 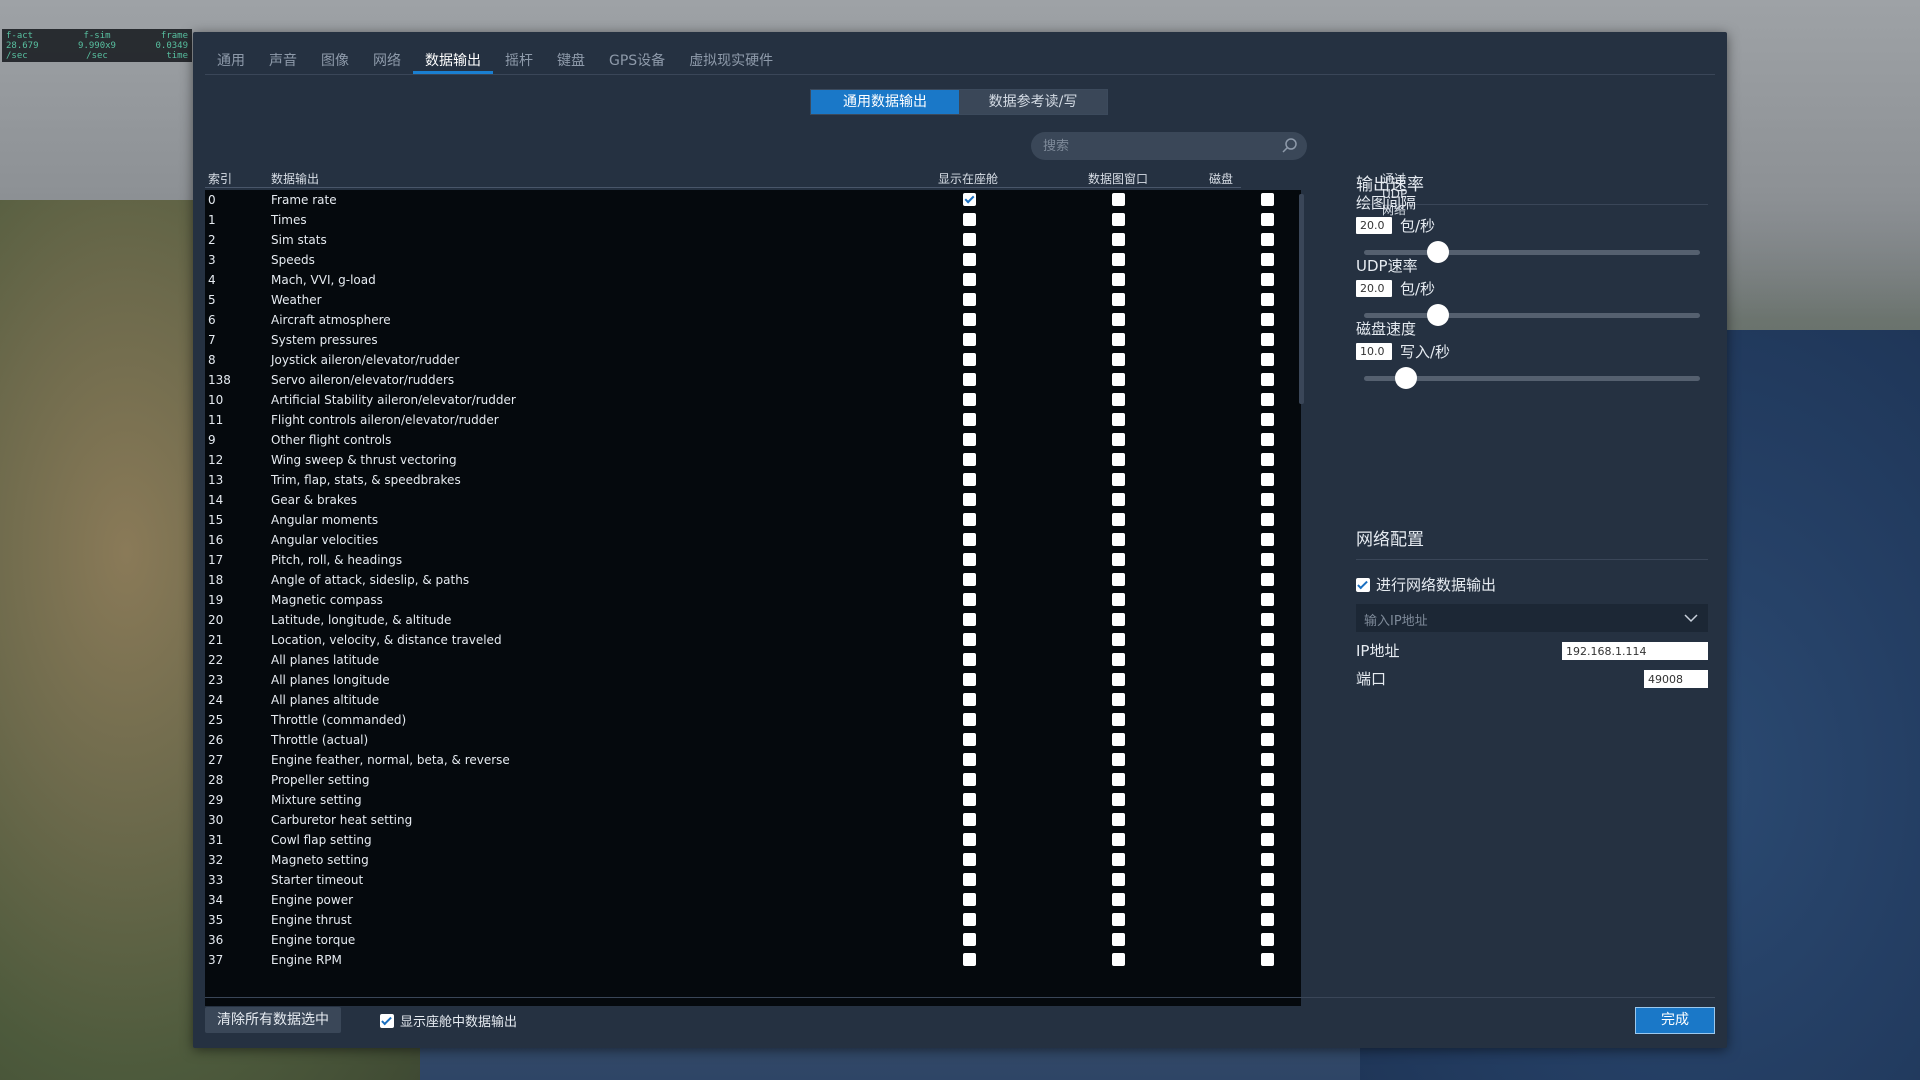 I want to click on clear-all-button: 清除所有数据选中, so click(x=273, y=1020).